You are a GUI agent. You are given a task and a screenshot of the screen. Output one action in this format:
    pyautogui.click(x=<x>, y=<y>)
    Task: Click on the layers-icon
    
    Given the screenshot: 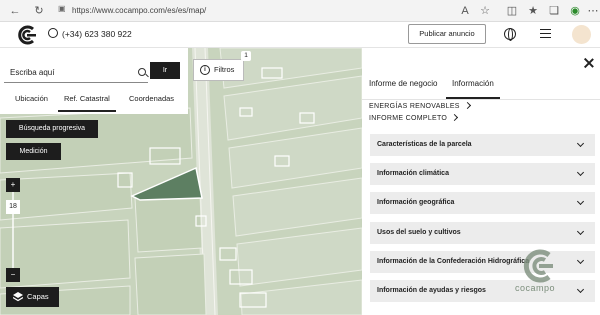 What is the action you would take?
    pyautogui.click(x=18, y=297)
    